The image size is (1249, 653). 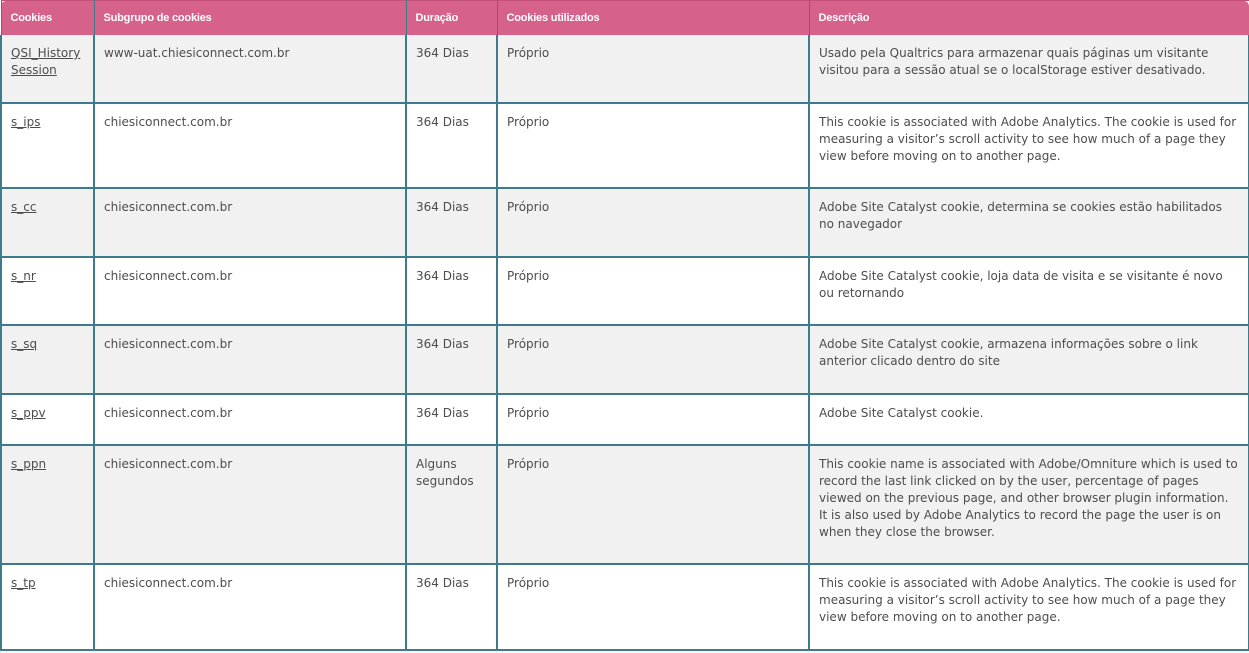 I want to click on cell-cookie: QSI_History Session, so click(x=47, y=69).